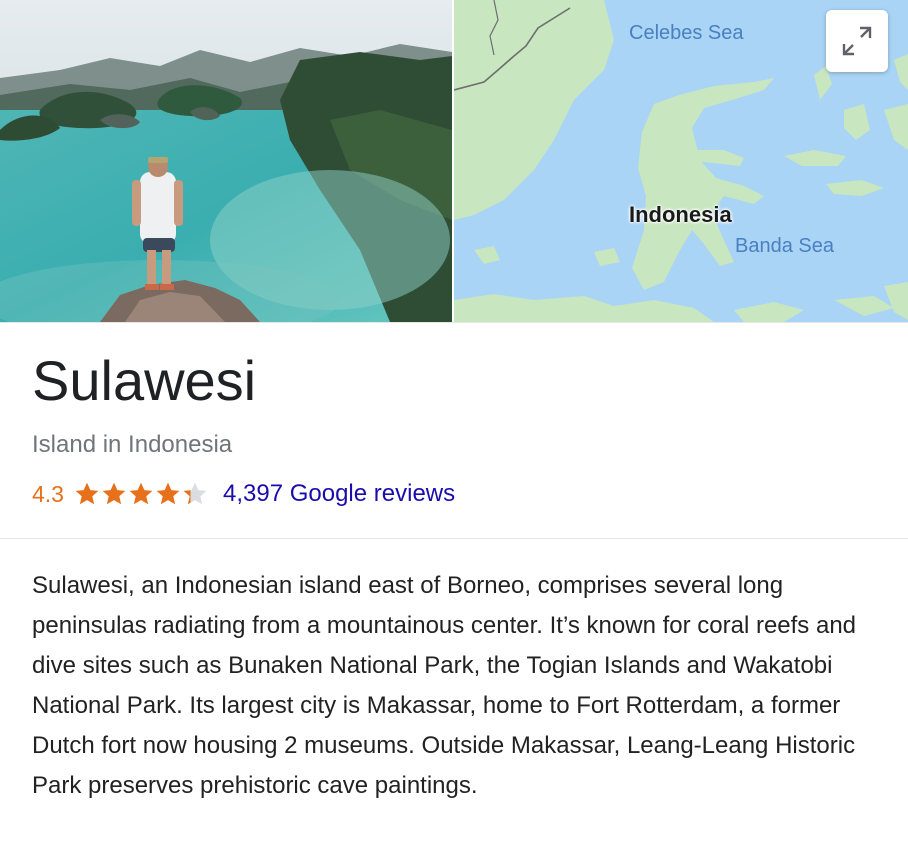  I want to click on rating-row: 4.3 4,397 Google reviews, so click(243, 494).